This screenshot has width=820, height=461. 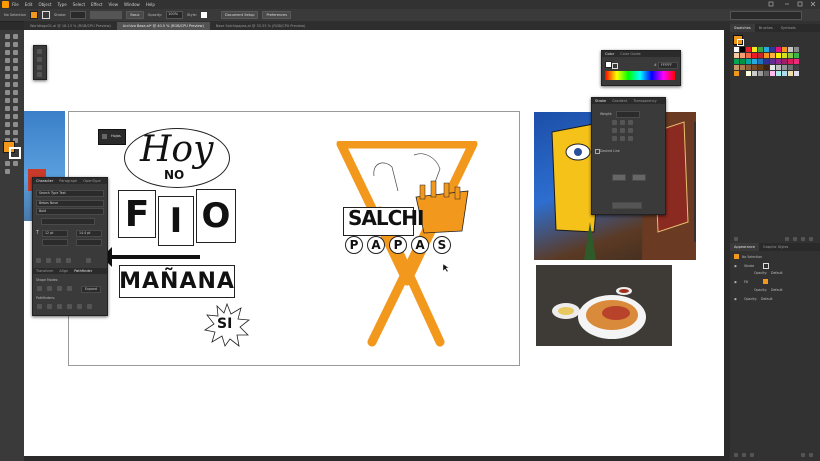 I want to click on tab-opentype: OpenType, so click(x=91, y=181).